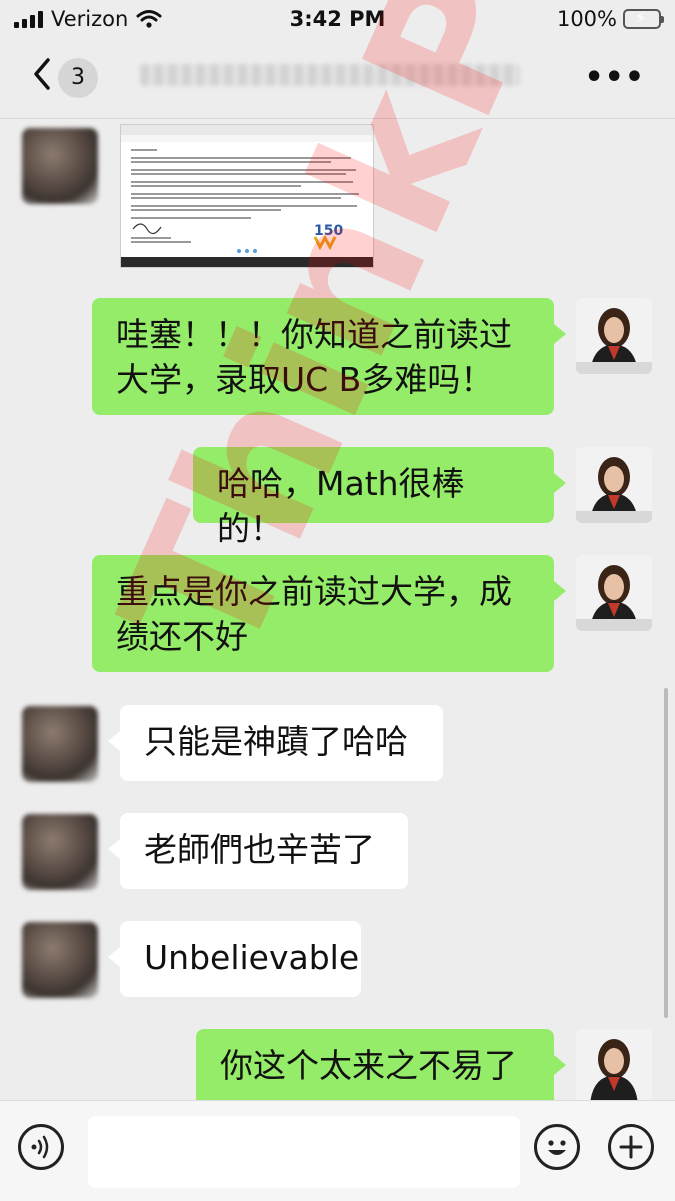 This screenshot has width=675, height=1201. What do you see at coordinates (368, 1065) in the screenshot?
I see `message-text: 你这个太来之不易了` at bounding box center [368, 1065].